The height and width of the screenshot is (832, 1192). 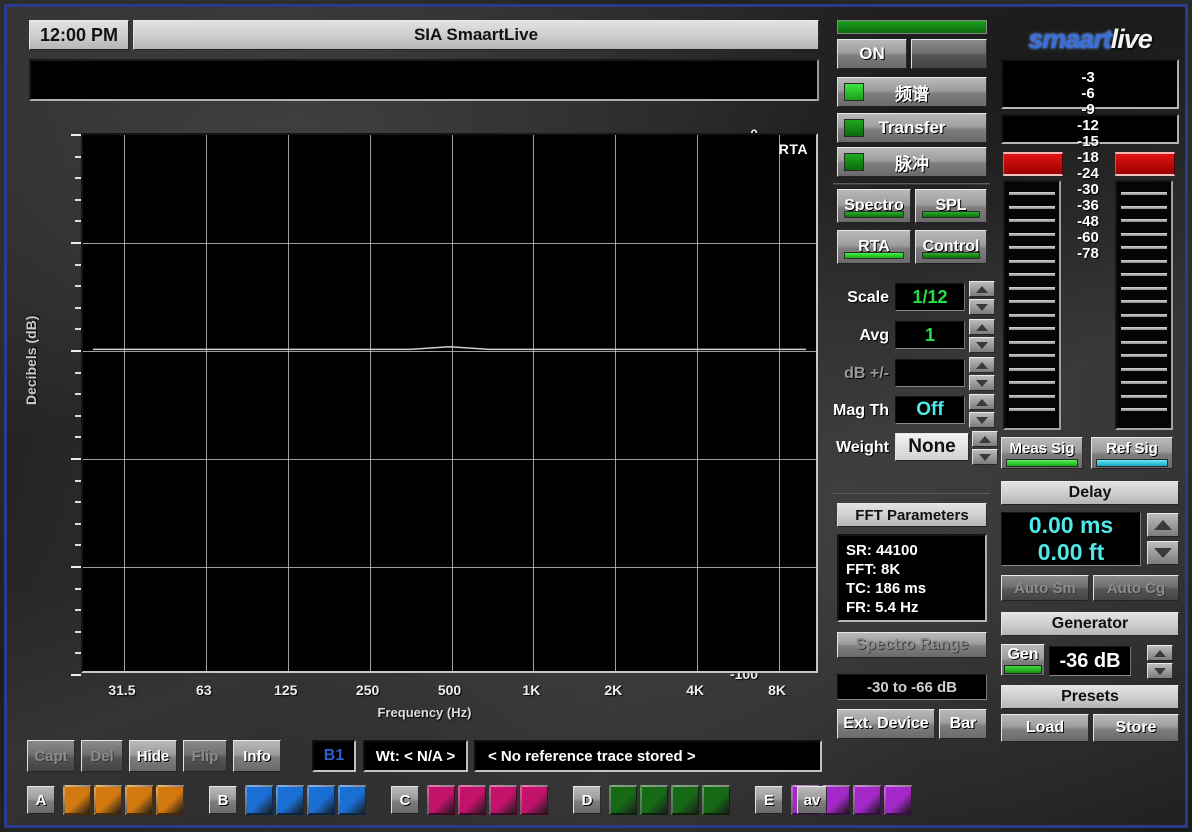 I want to click on magth-spinner-up, so click(x=982, y=402).